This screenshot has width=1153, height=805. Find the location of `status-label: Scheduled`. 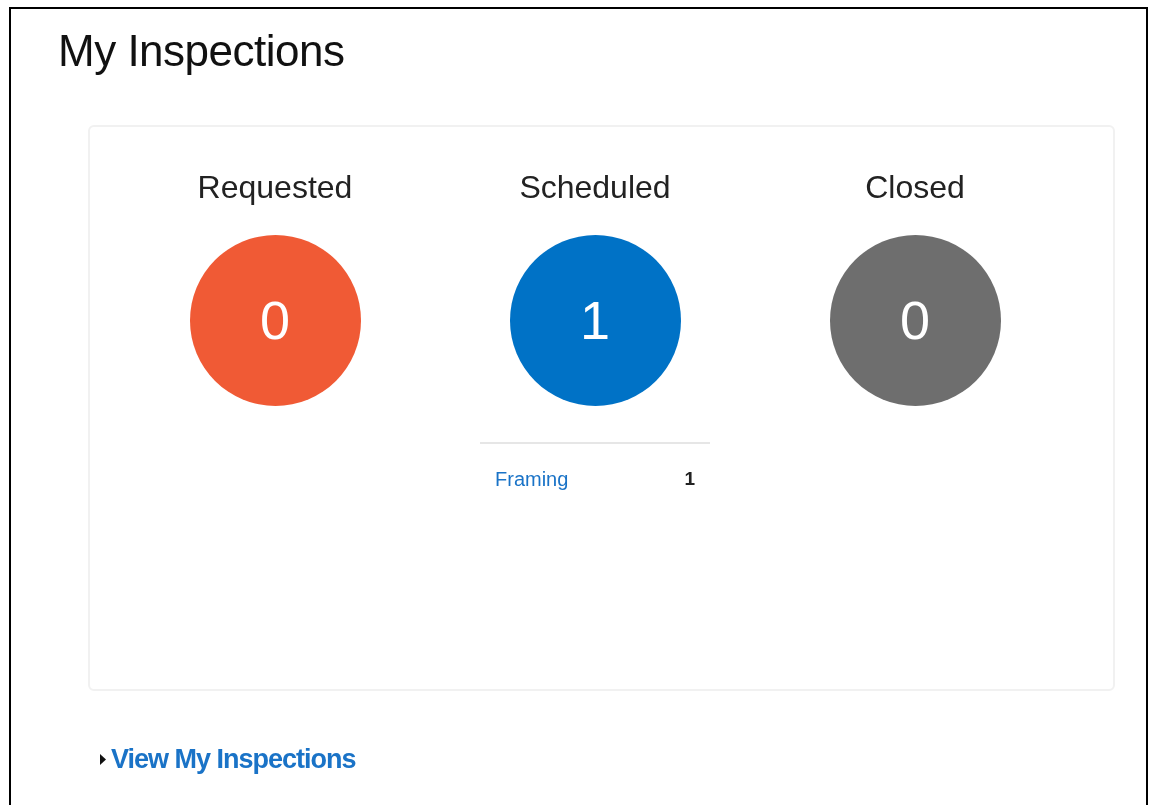

status-label: Scheduled is located at coordinates (595, 187).